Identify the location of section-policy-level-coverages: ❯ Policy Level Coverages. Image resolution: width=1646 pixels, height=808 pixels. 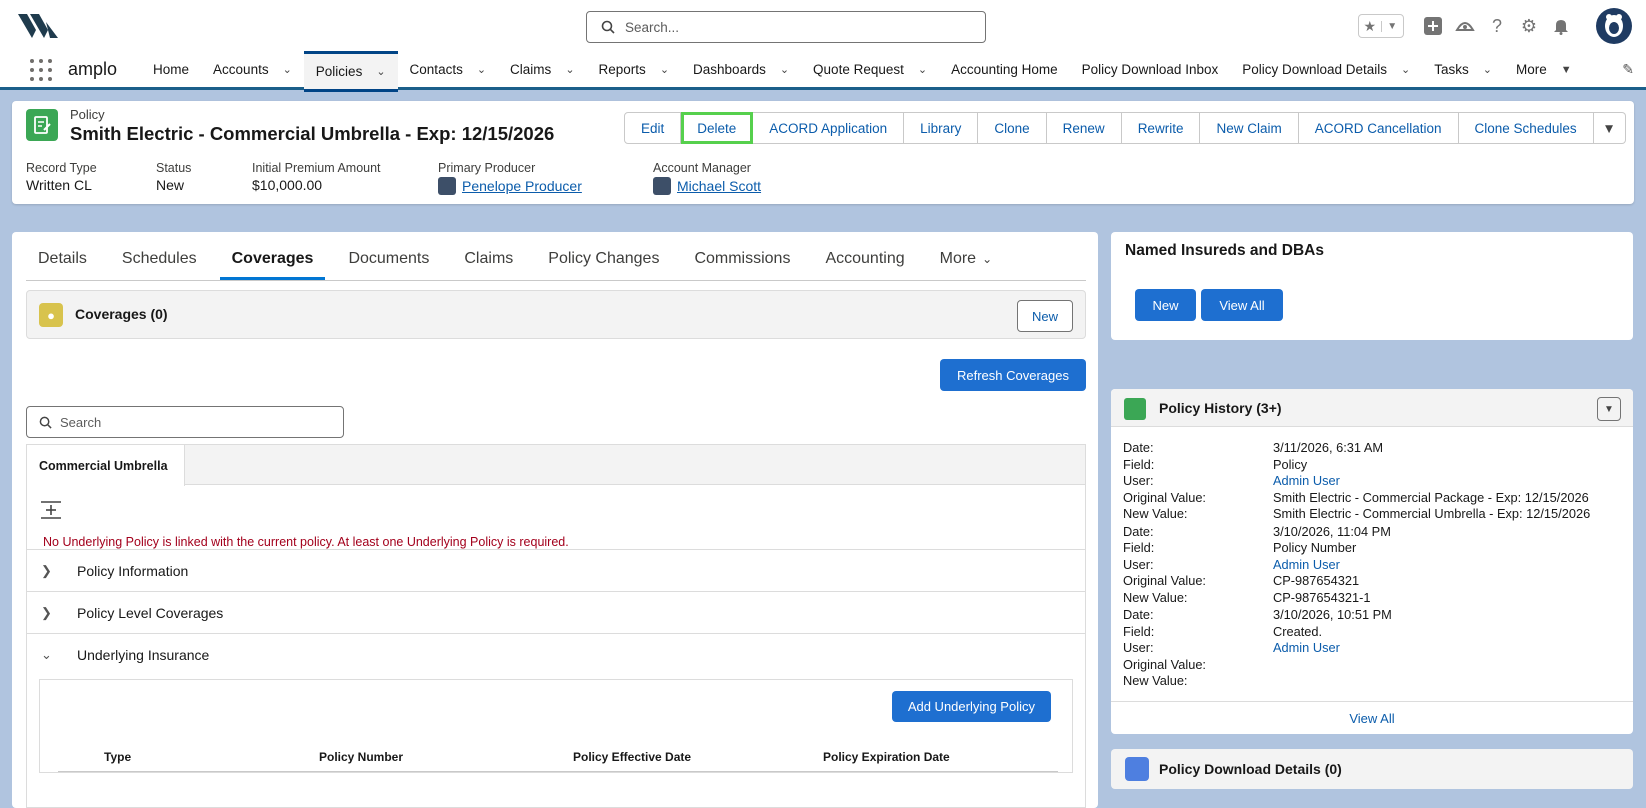
(556, 612).